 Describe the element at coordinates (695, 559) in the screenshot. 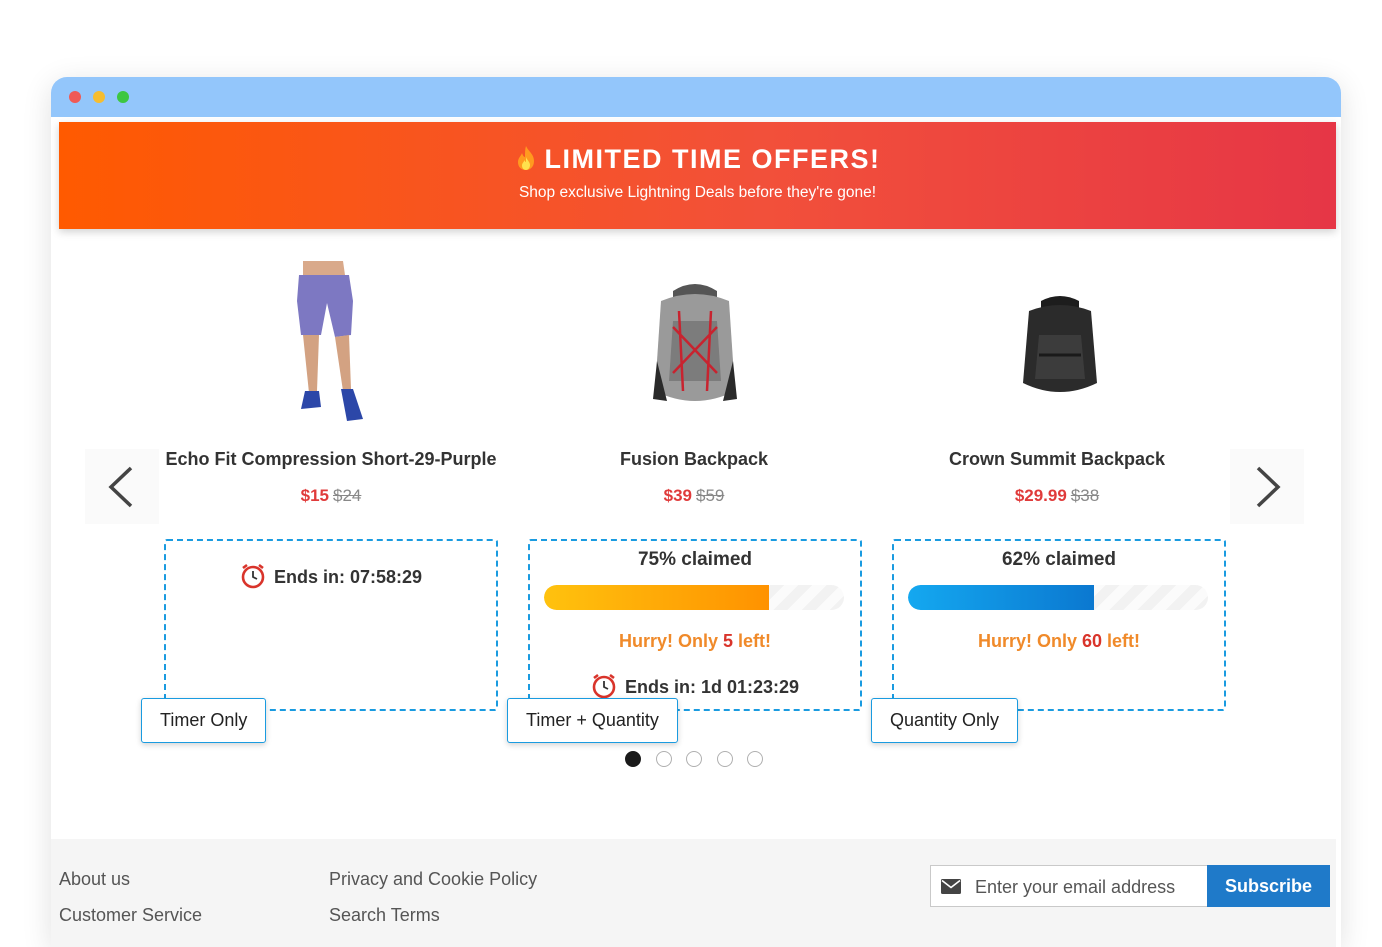

I see `claimed-label: 75% claimed` at that location.